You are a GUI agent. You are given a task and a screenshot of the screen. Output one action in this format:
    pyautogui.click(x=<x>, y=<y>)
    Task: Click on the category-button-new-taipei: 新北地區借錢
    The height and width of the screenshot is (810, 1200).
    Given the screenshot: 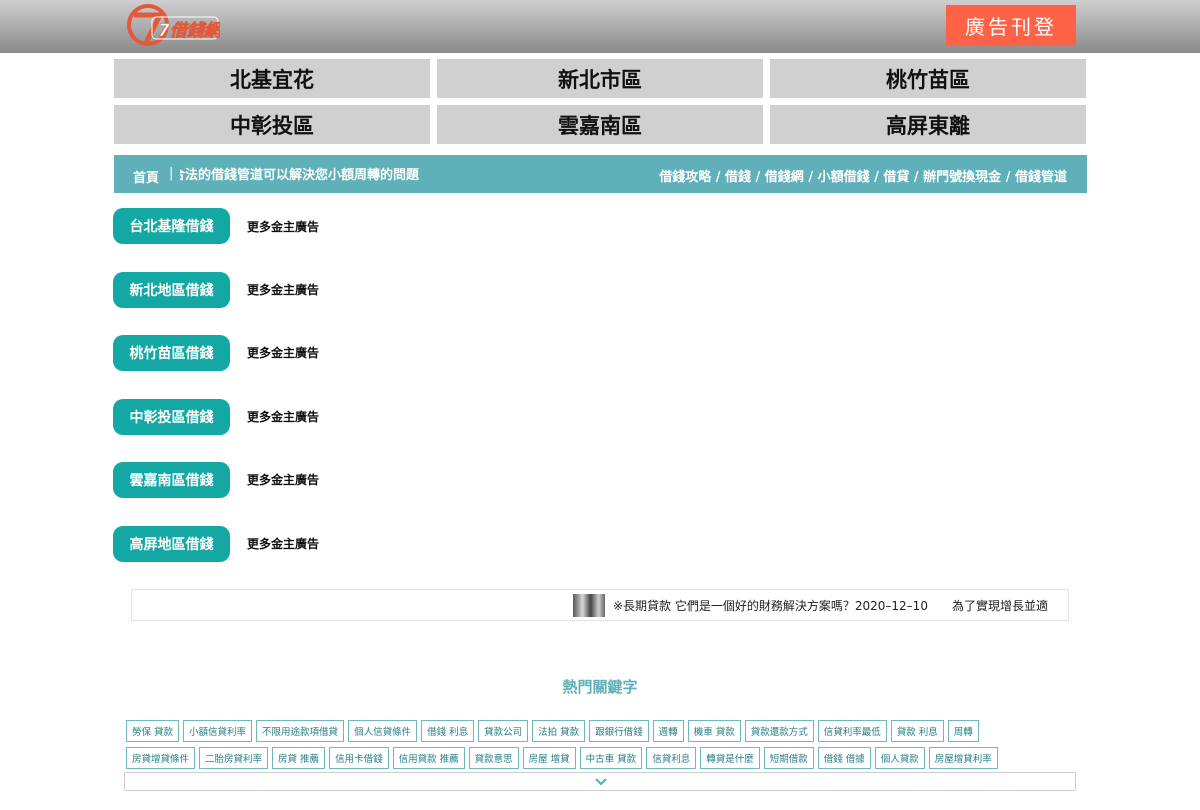 What is the action you would take?
    pyautogui.click(x=171, y=290)
    